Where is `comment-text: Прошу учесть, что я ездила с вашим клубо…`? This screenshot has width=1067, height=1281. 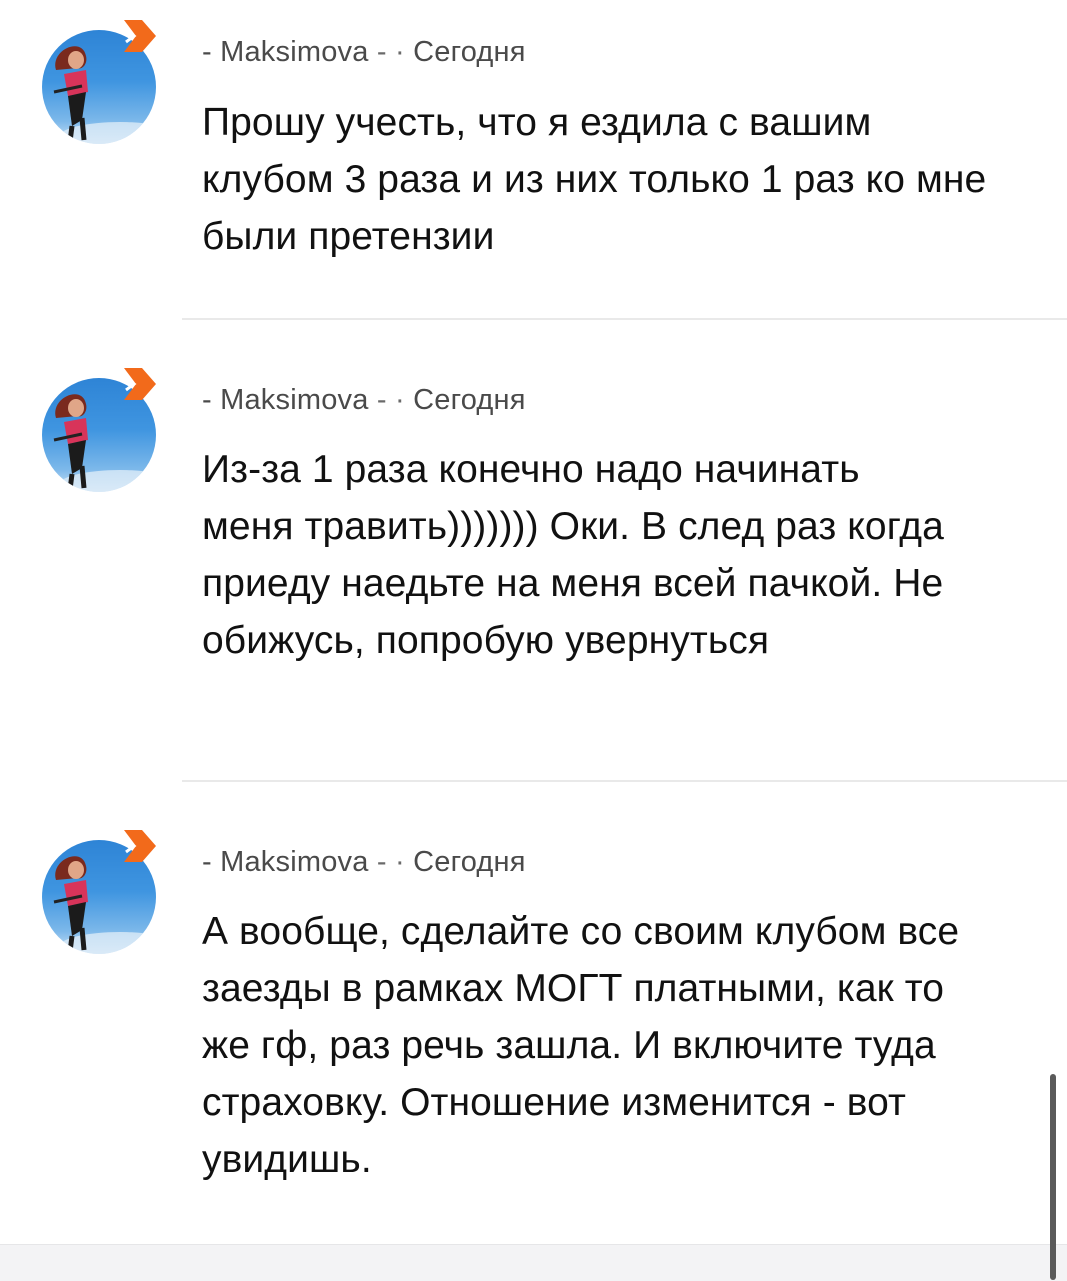 comment-text: Прошу учесть, что я ездила с вашим клубо… is located at coordinates (594, 179).